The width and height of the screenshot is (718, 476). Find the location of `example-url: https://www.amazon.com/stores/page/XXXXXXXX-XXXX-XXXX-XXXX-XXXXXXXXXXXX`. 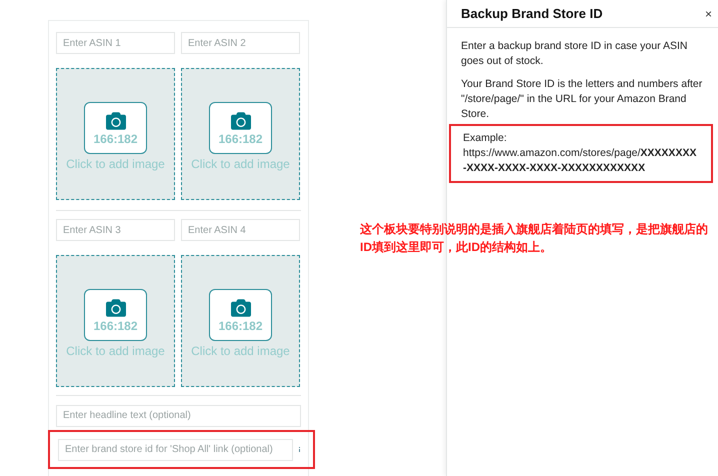

example-url: https://www.amazon.com/stores/page/XXXXXXXX-XXXX-XXXX-XXXX-XXXXXXXXXXXX is located at coordinates (580, 161).